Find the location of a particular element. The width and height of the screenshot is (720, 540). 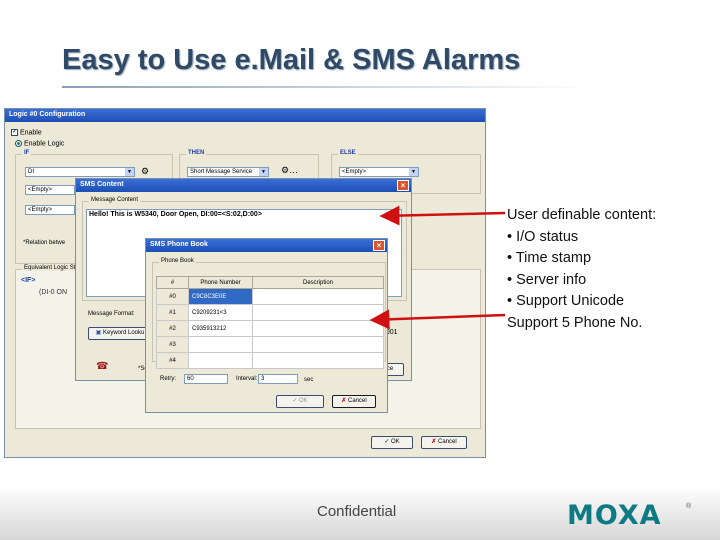

callout-line: • I/O status is located at coordinates (543, 236).